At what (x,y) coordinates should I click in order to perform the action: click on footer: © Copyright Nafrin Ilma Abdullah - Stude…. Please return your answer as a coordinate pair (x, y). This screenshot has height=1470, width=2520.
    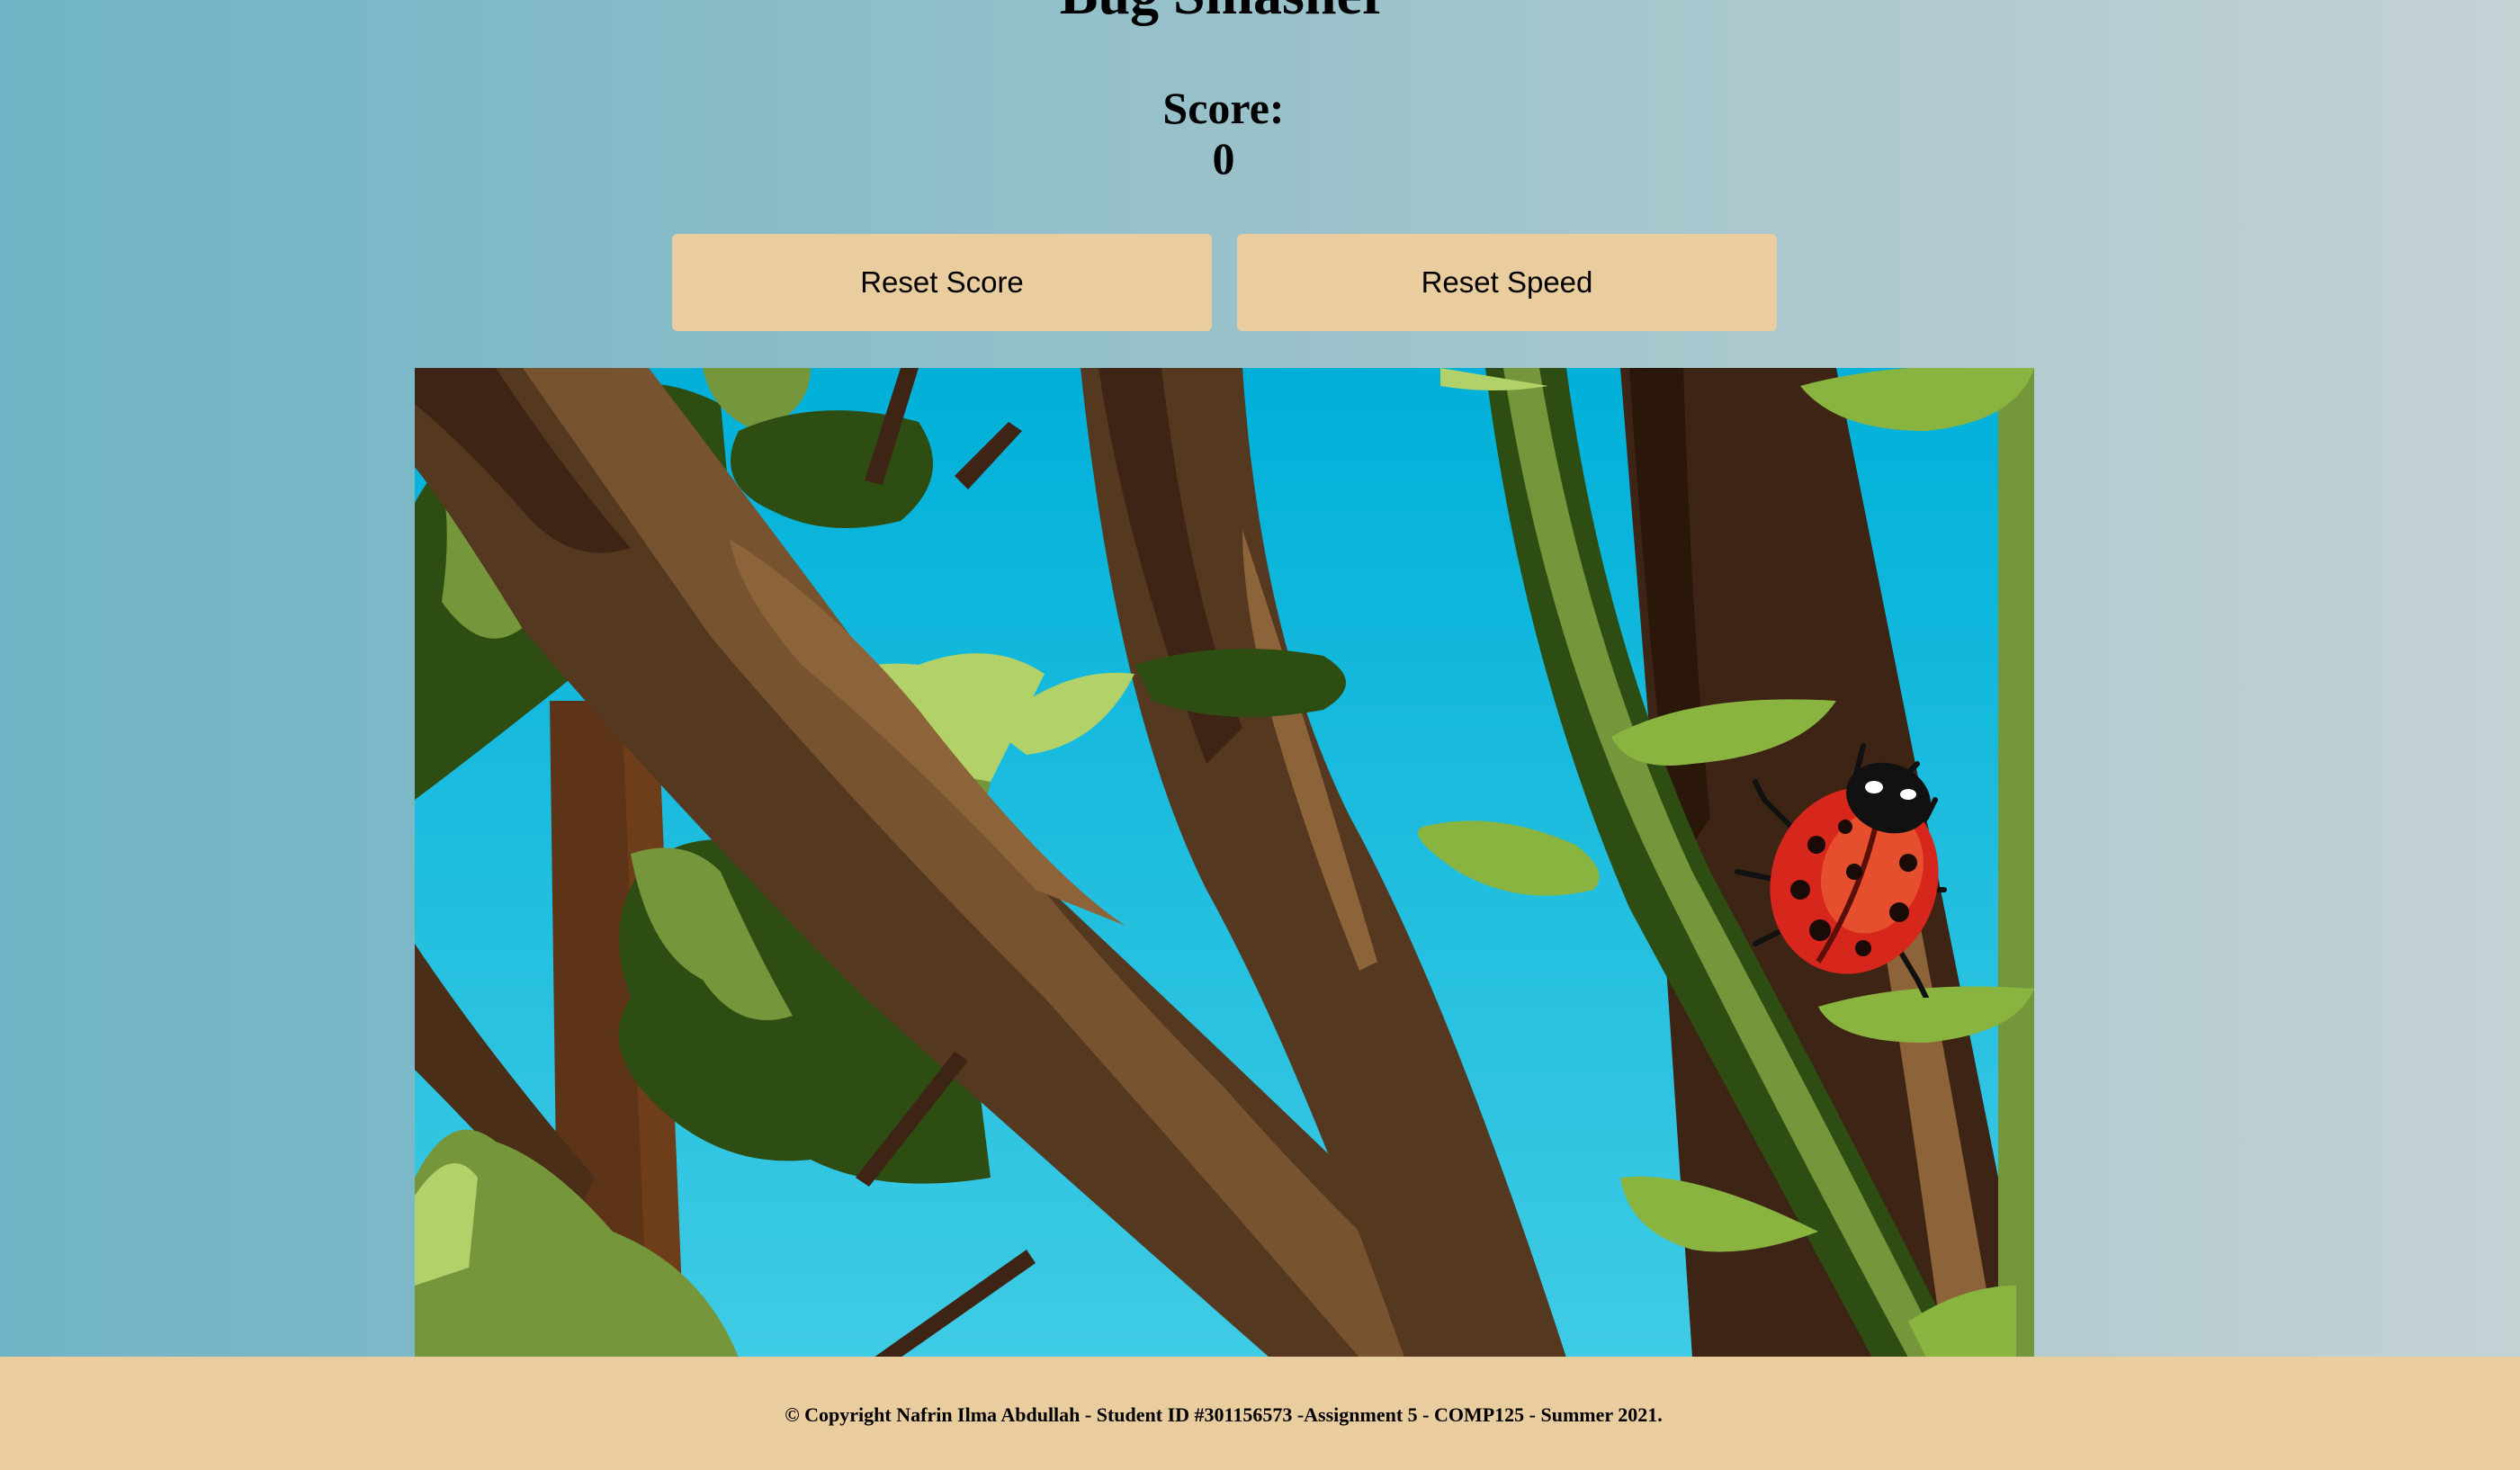
    Looking at the image, I should click on (1260, 1414).